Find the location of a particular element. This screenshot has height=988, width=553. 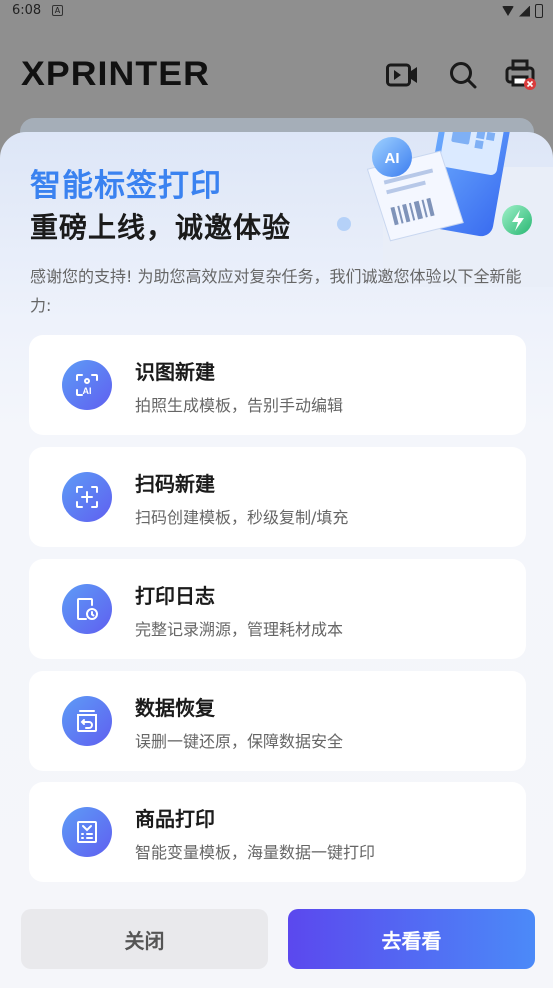

feature-title: 打印日志 is located at coordinates (175, 596).